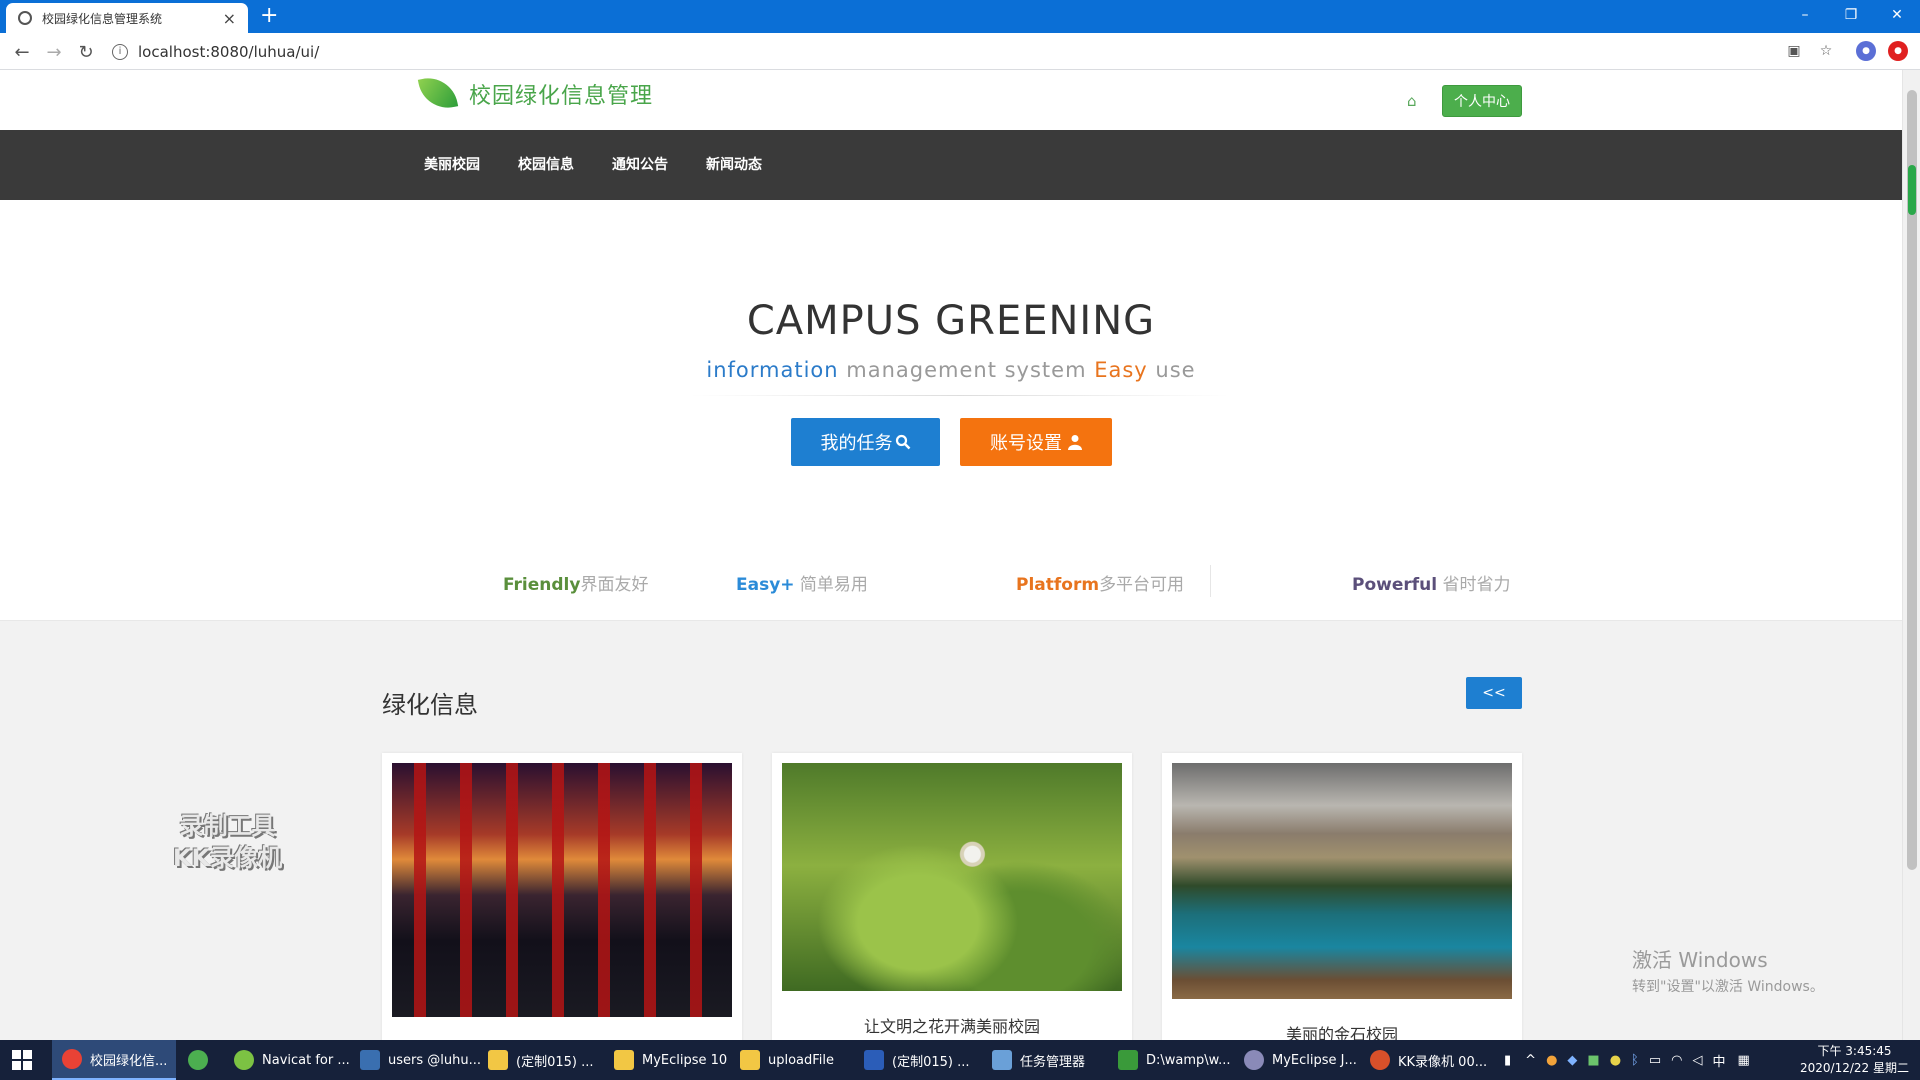  I want to click on close-window-button: ✕, so click(1897, 15).